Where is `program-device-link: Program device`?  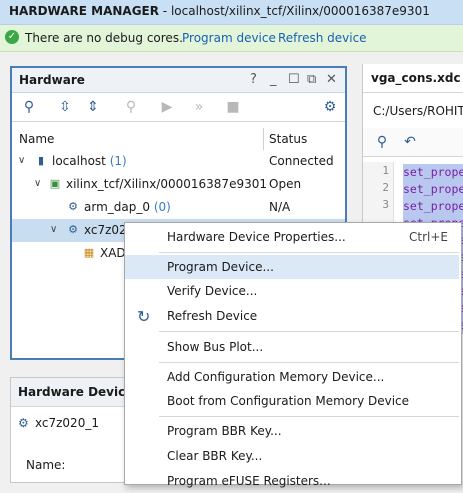
program-device-link: Program device is located at coordinates (229, 38).